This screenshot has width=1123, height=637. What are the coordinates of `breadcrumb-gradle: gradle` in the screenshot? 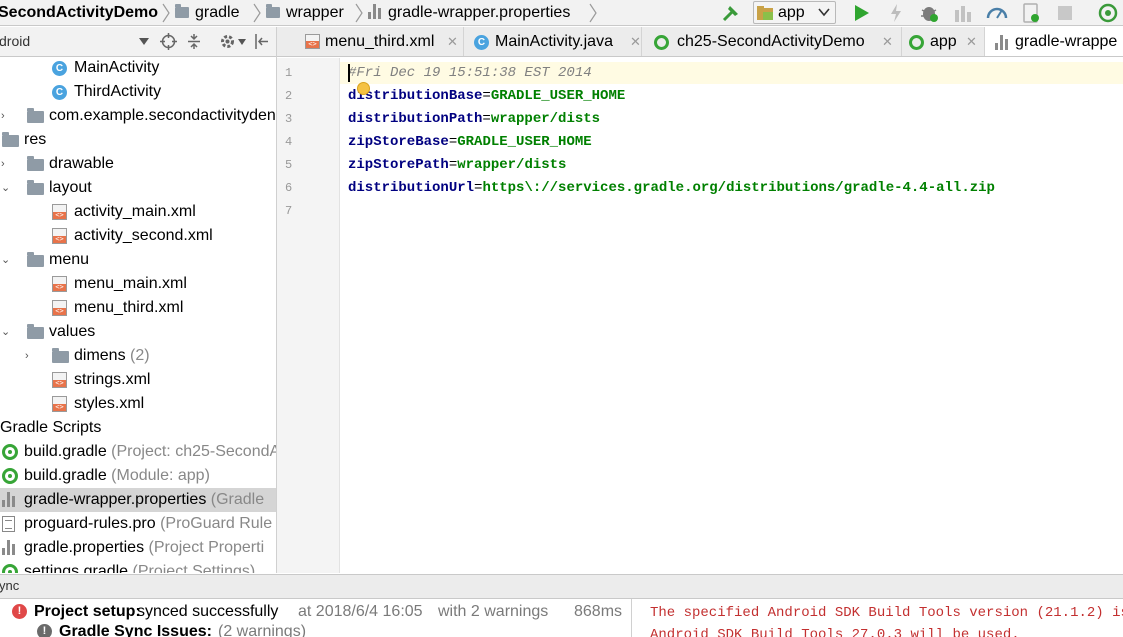 It's located at (207, 13).